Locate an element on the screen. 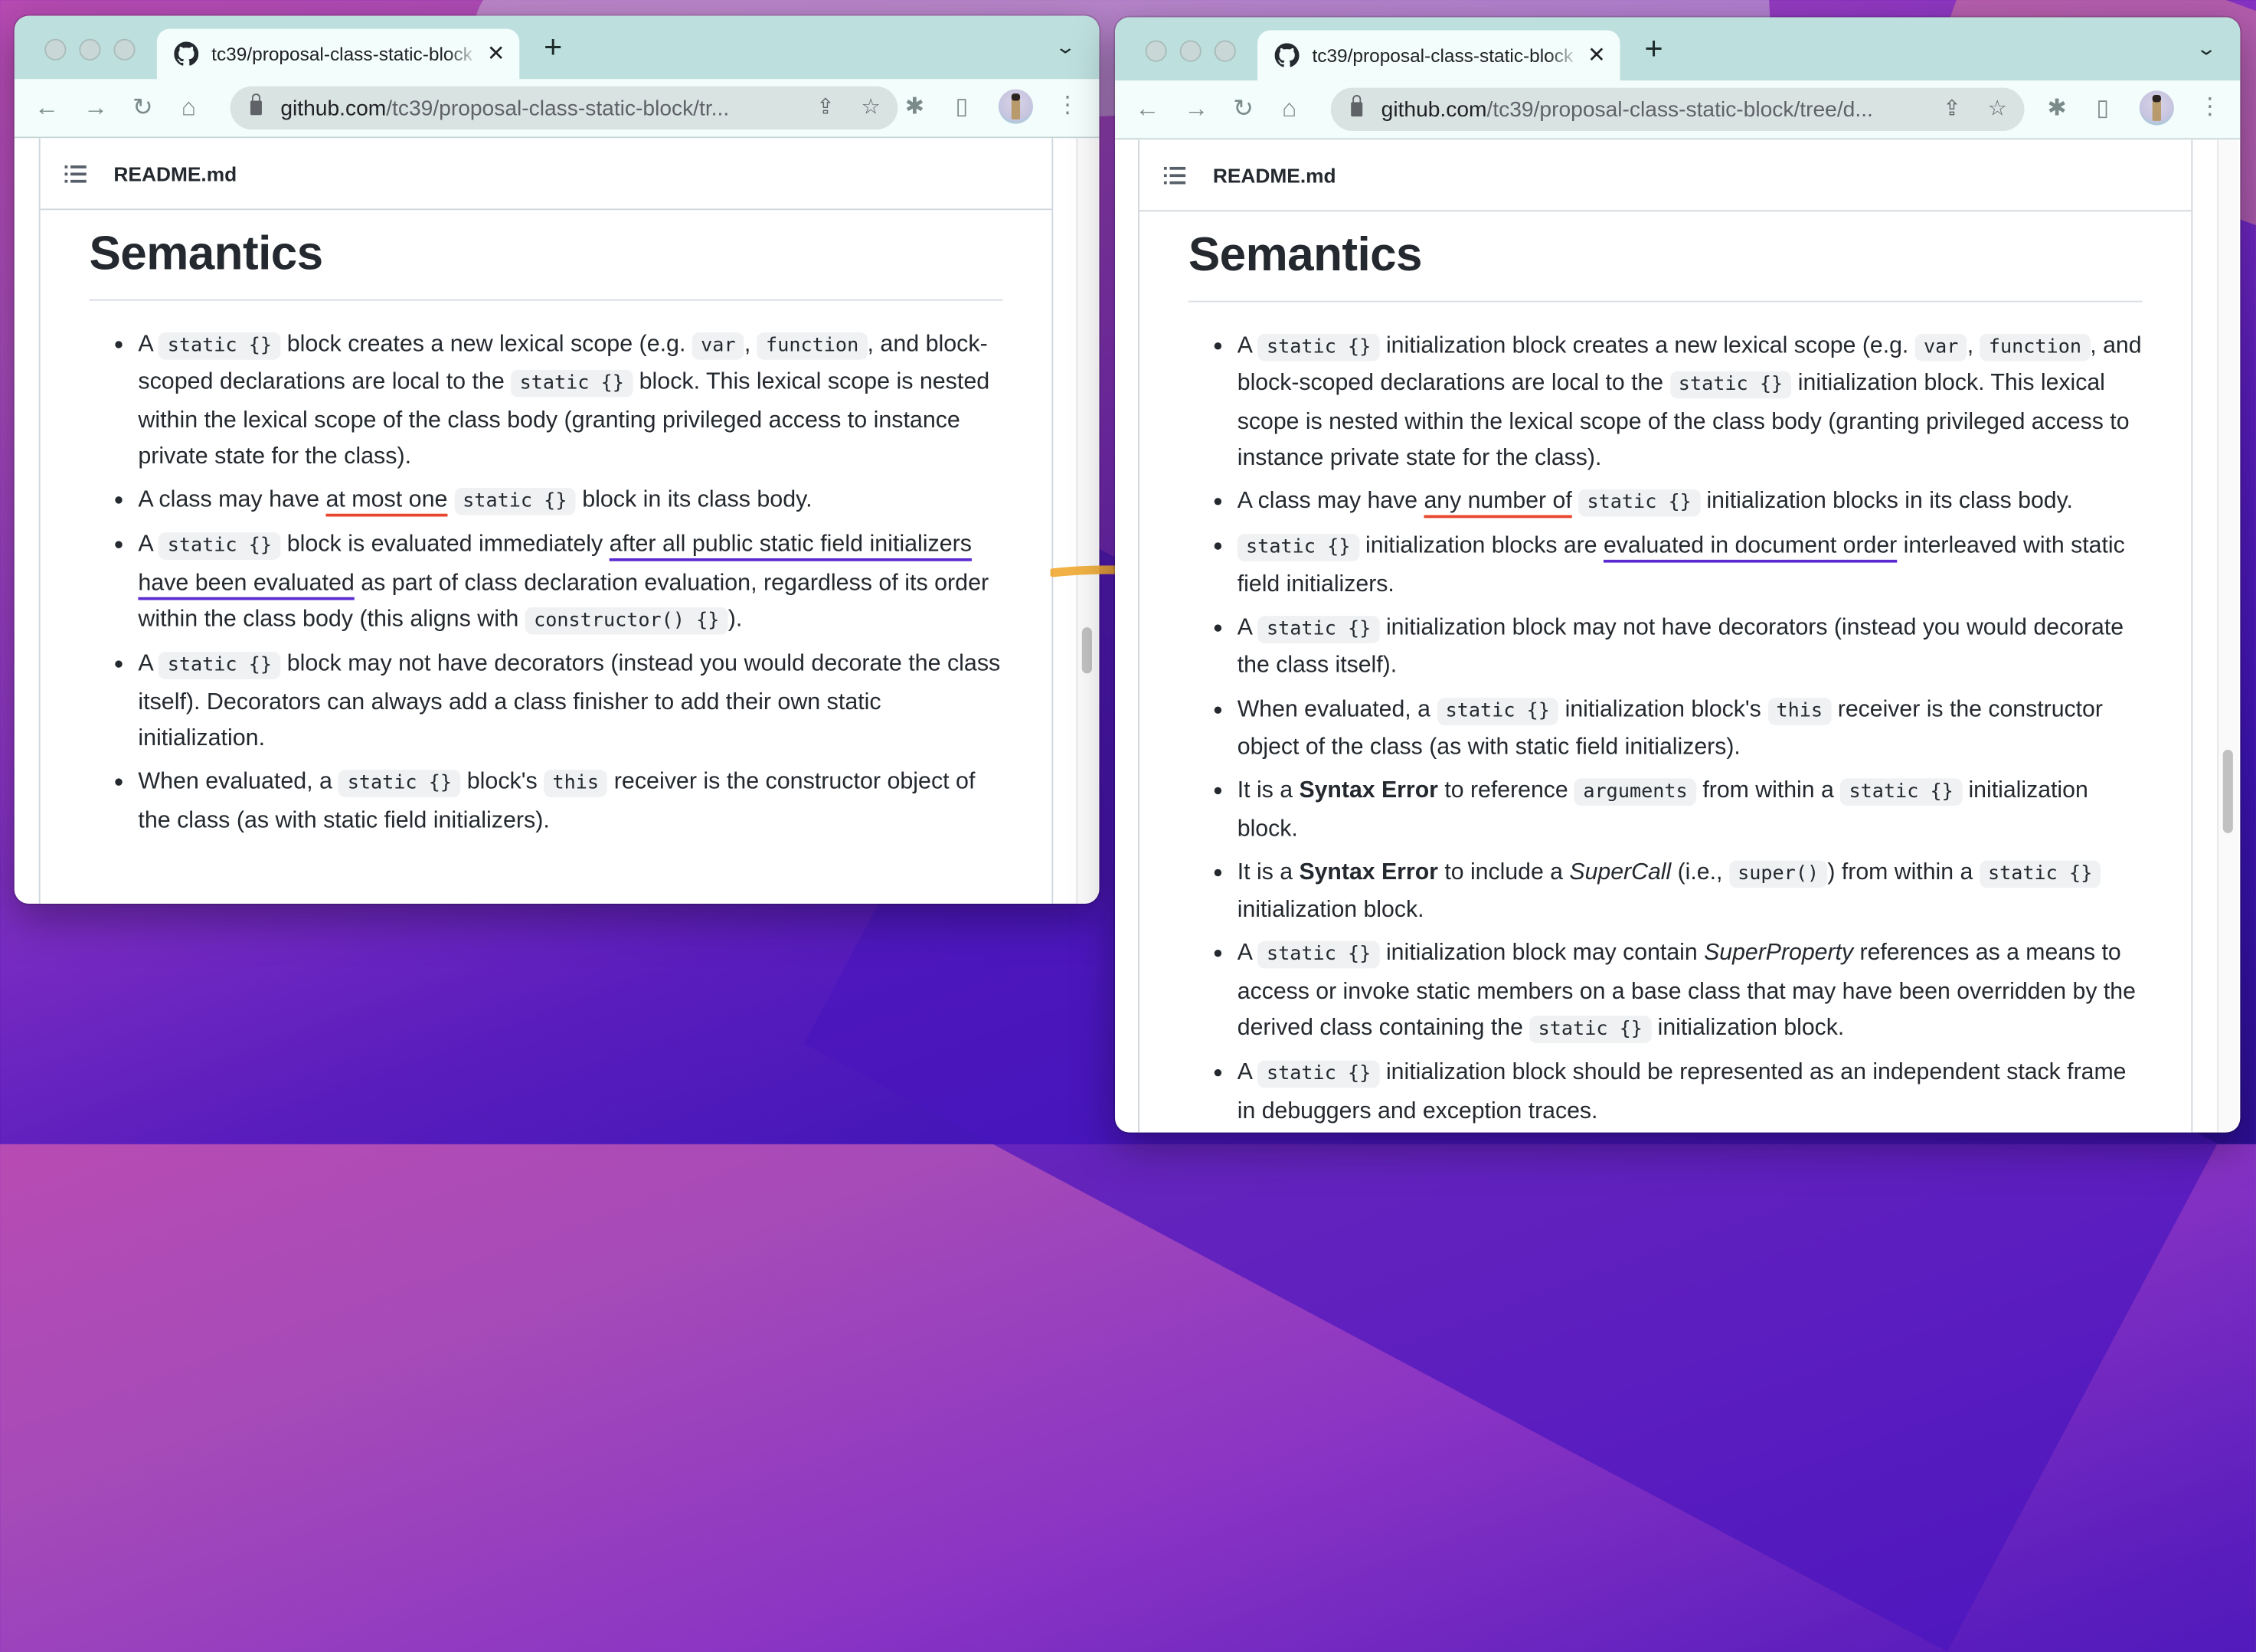  text-run: block is evaluated immediately is located at coordinates (445, 545).